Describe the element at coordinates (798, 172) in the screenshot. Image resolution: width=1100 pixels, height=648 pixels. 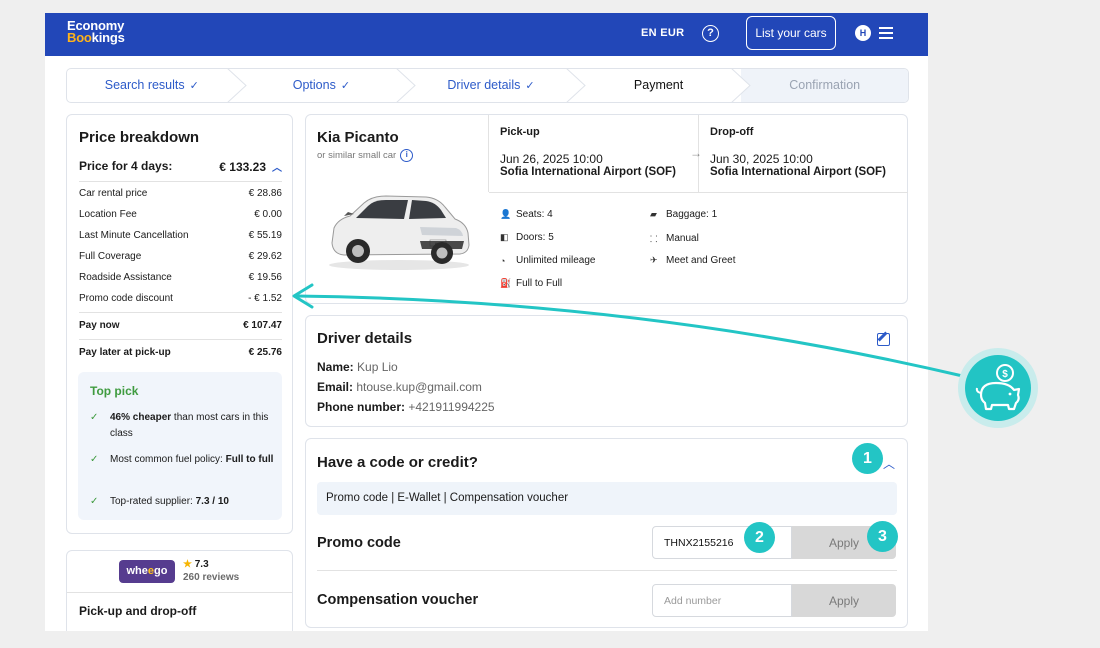
I see `dropoff-location: Sofia International Airport (SOF)` at that location.